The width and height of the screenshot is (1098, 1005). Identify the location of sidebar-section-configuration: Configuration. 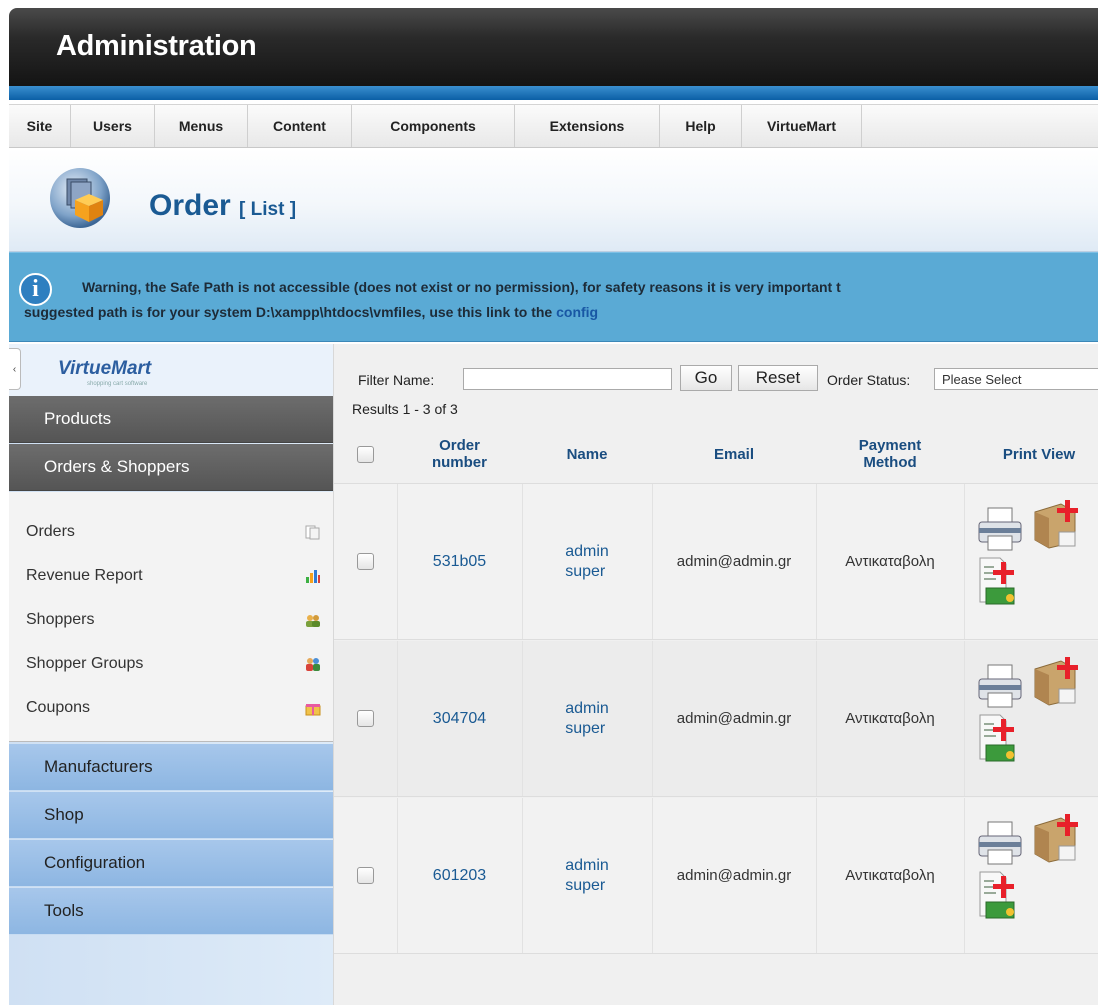
(171, 863).